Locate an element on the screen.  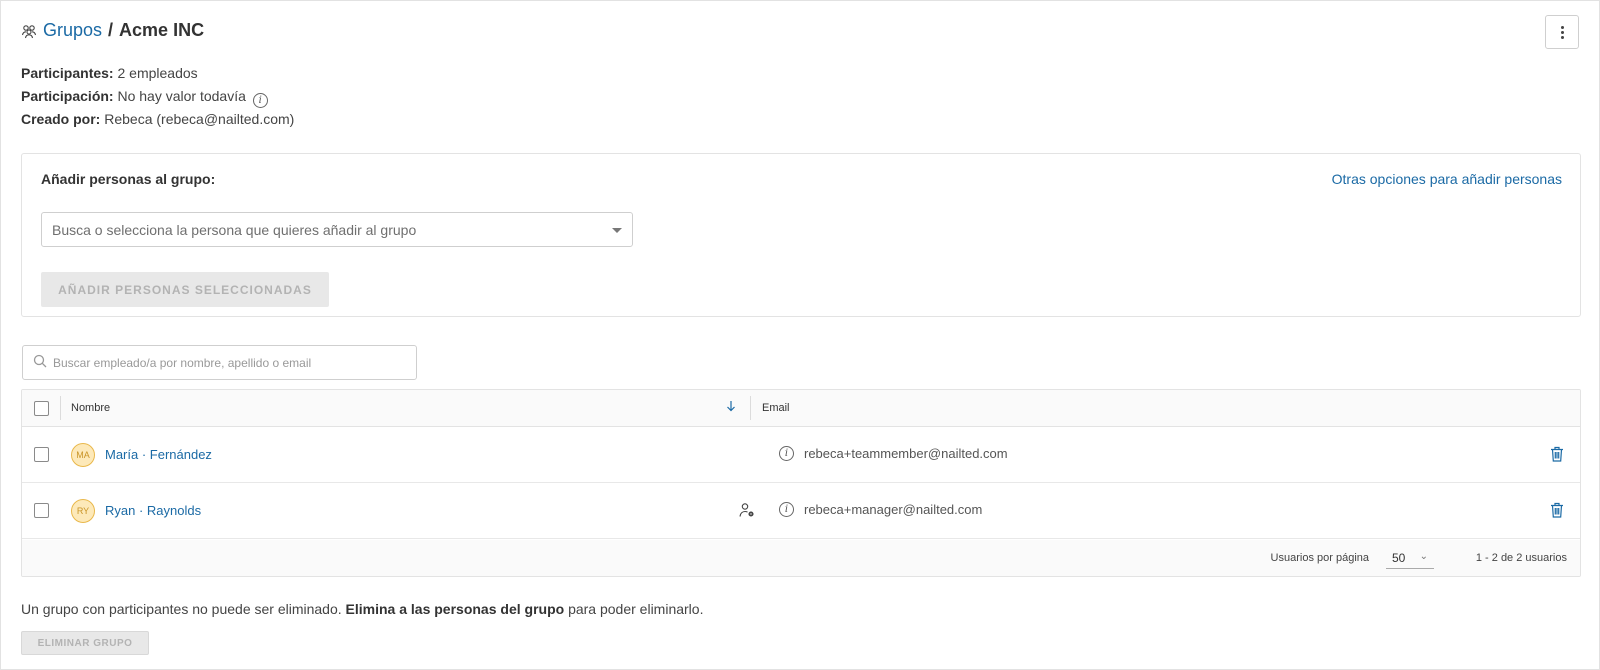
other-options-link: Otras opciones para añadir personas is located at coordinates (1447, 179).